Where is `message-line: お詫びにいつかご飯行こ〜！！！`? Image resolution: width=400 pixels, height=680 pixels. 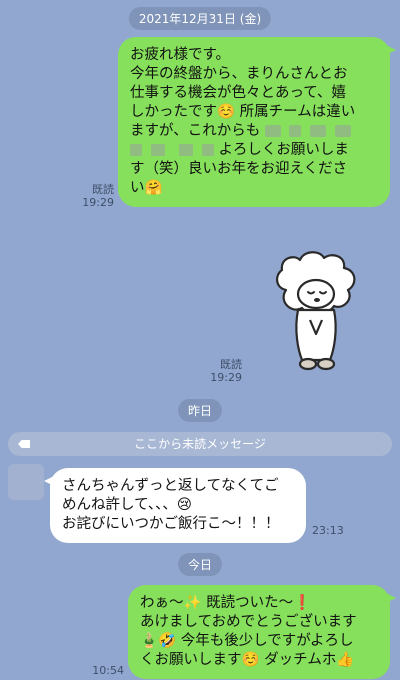 message-line: お詫びにいつかご飯行こ〜！！！ is located at coordinates (171, 524).